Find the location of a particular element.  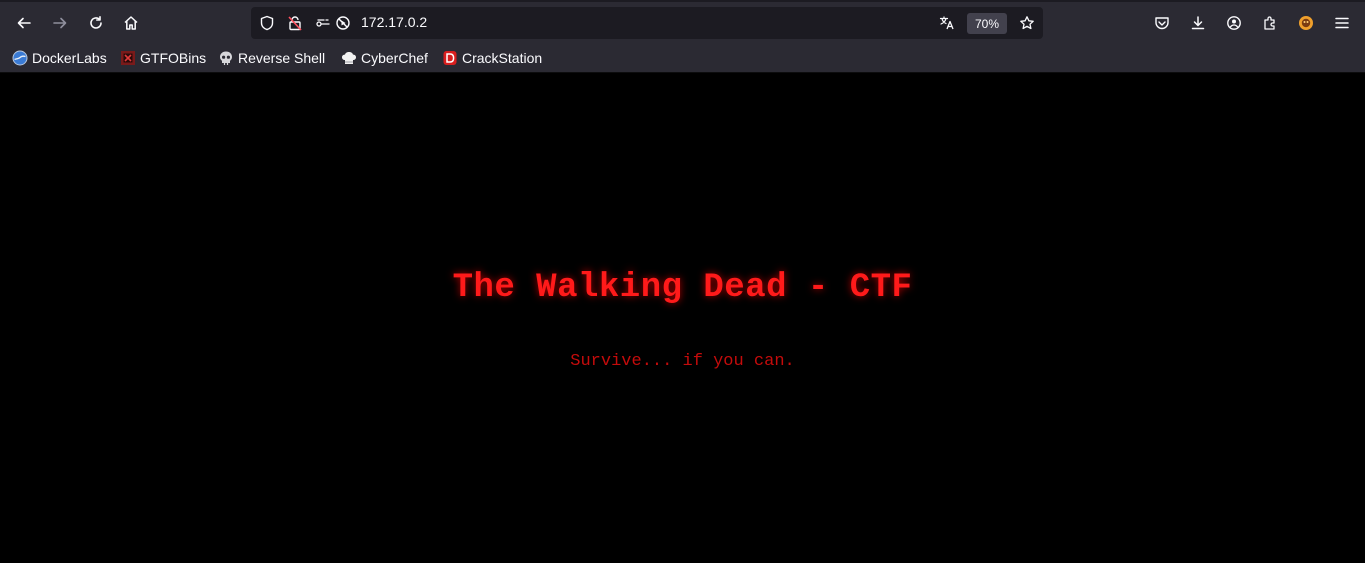

hamburger-menu-icon is located at coordinates (1342, 23).